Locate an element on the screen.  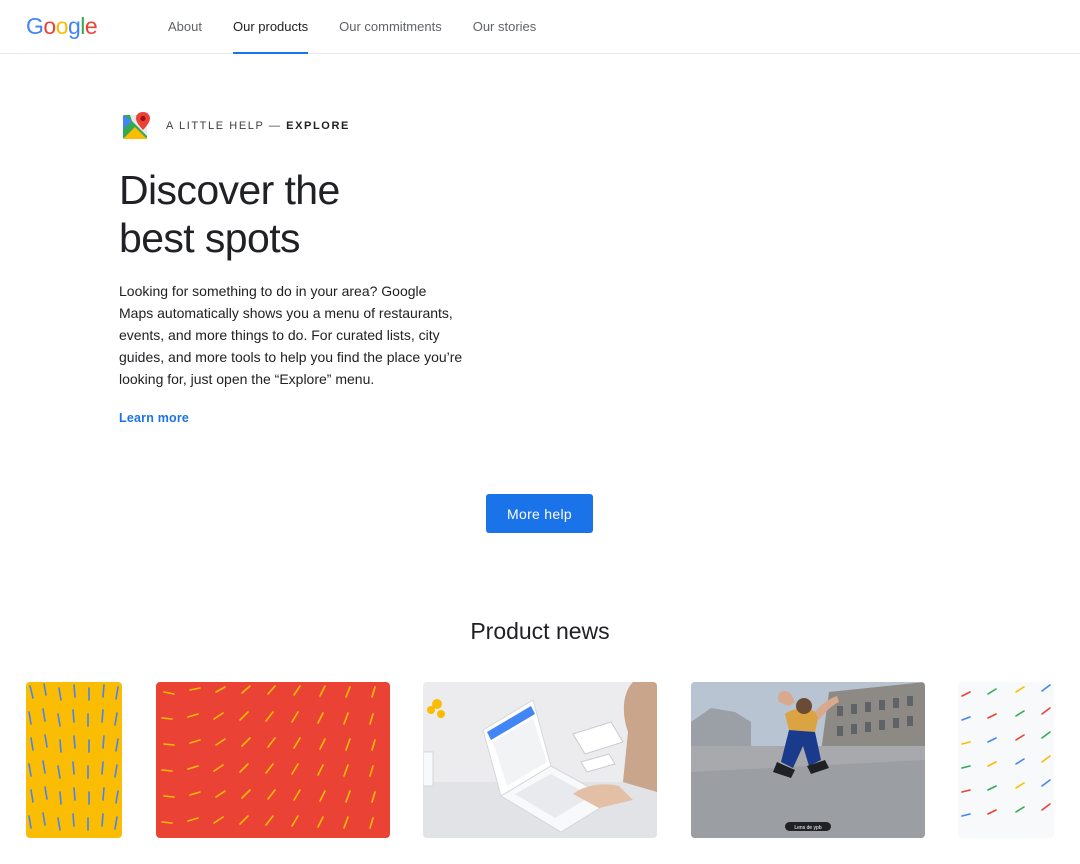
learn-more-link: Learn more is located at coordinates (154, 418).